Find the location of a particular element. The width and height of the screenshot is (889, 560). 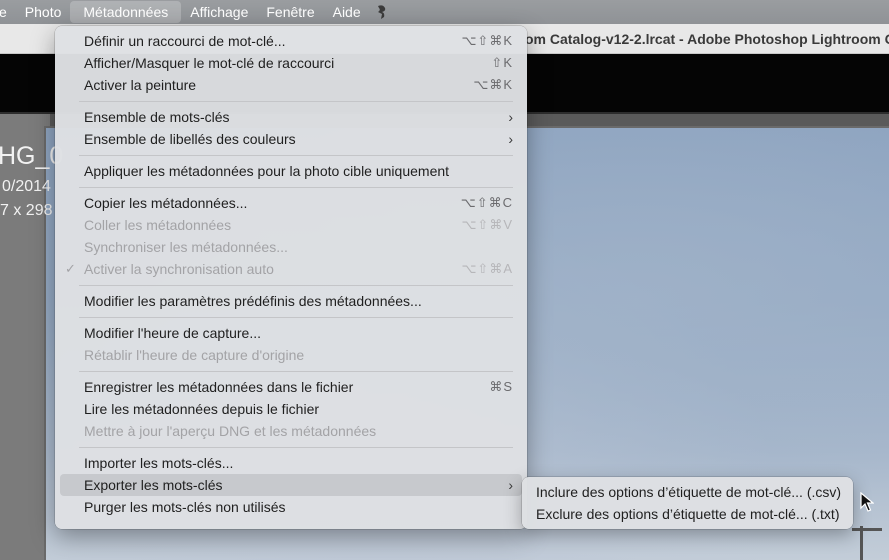

menu-bar-item-view: Affichage is located at coordinates (219, 12).